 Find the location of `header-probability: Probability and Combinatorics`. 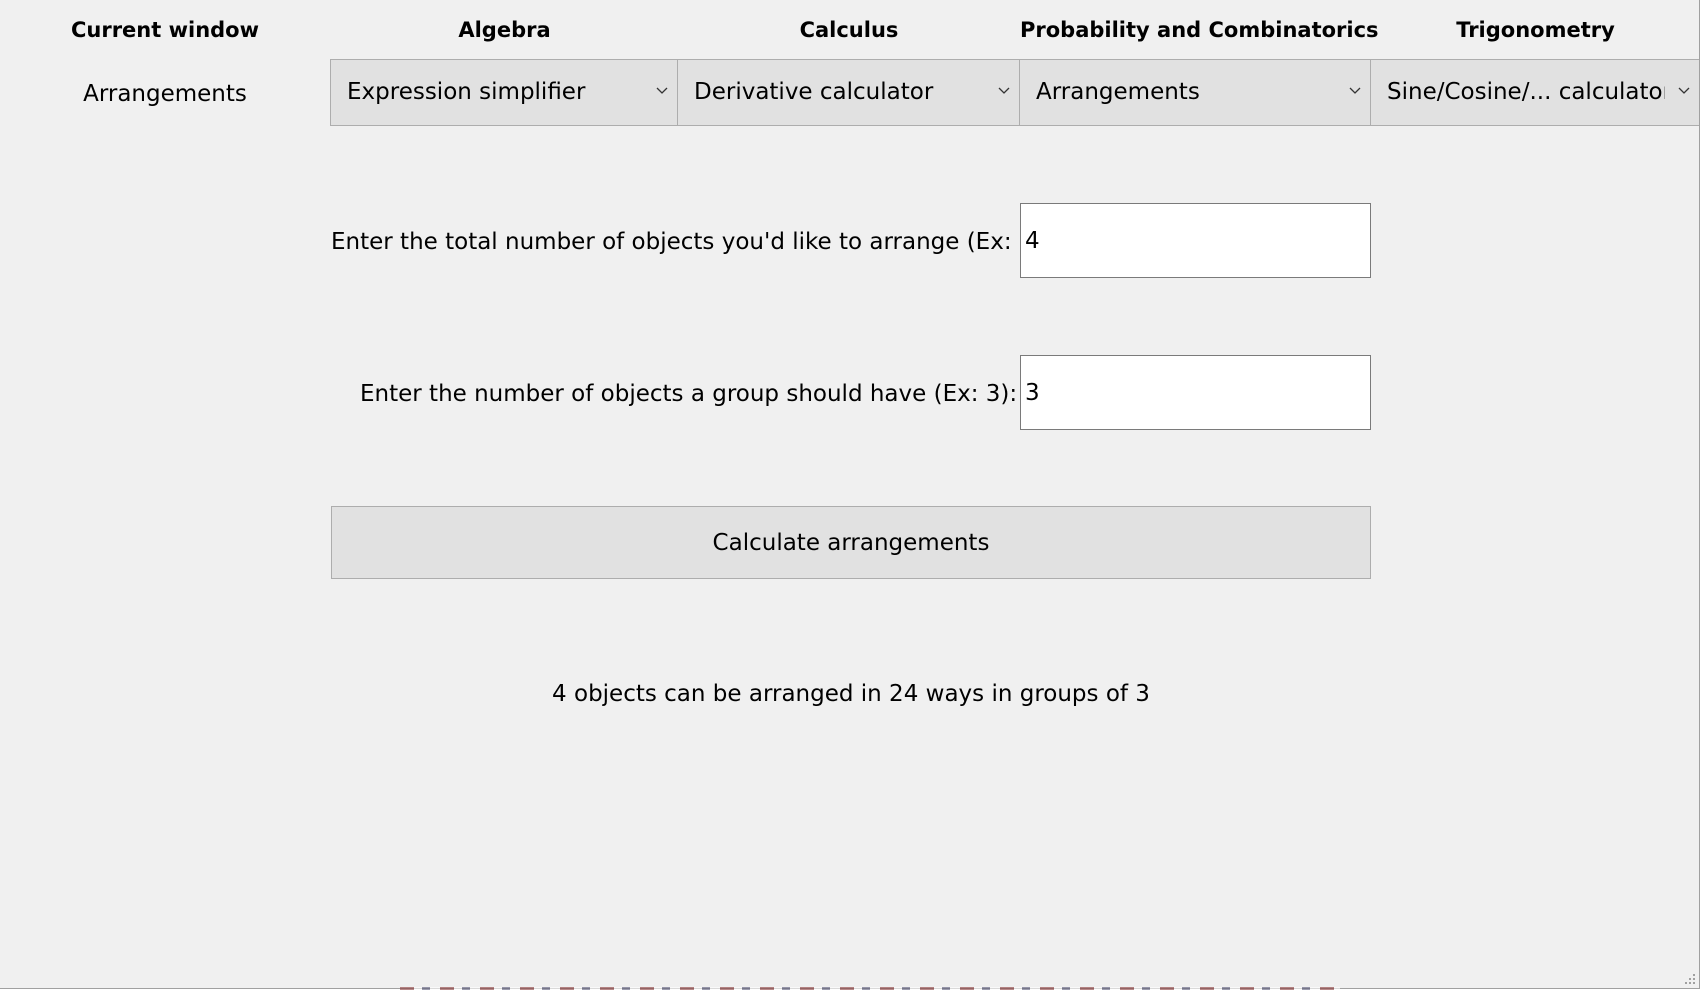

header-probability: Probability and Combinatorics is located at coordinates (1199, 30).